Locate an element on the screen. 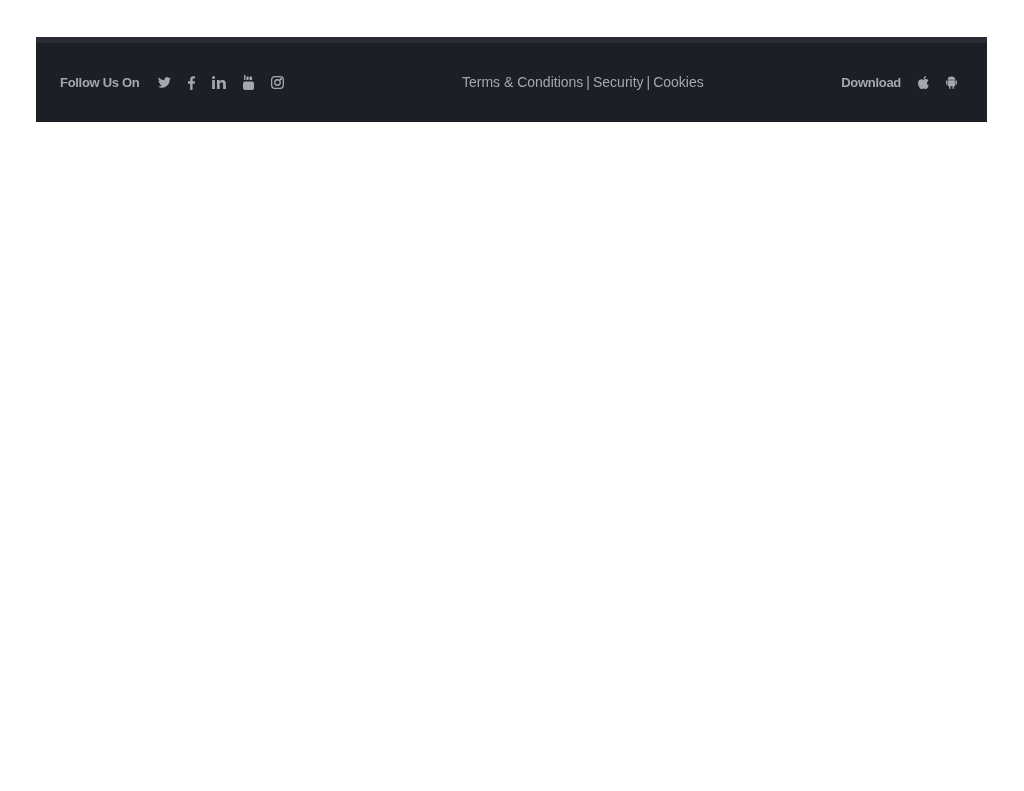 The image size is (1024, 791). linkedin-icon is located at coordinates (219, 82).